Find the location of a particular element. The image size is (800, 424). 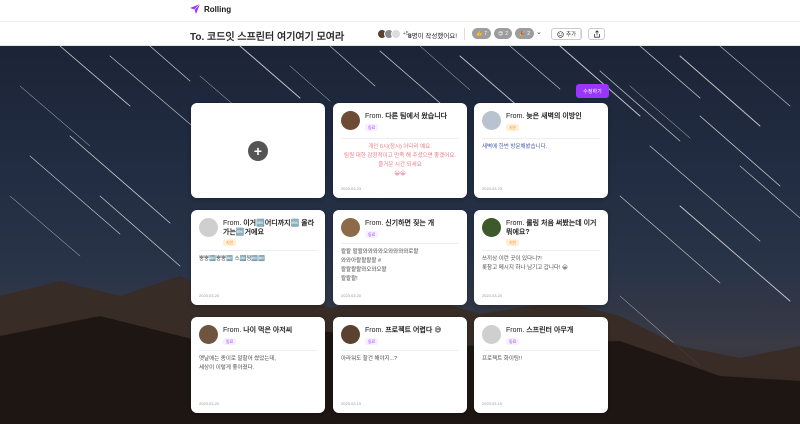

page-title: To. 코드잇 스프린터 여기여기 모여라 is located at coordinates (267, 37).